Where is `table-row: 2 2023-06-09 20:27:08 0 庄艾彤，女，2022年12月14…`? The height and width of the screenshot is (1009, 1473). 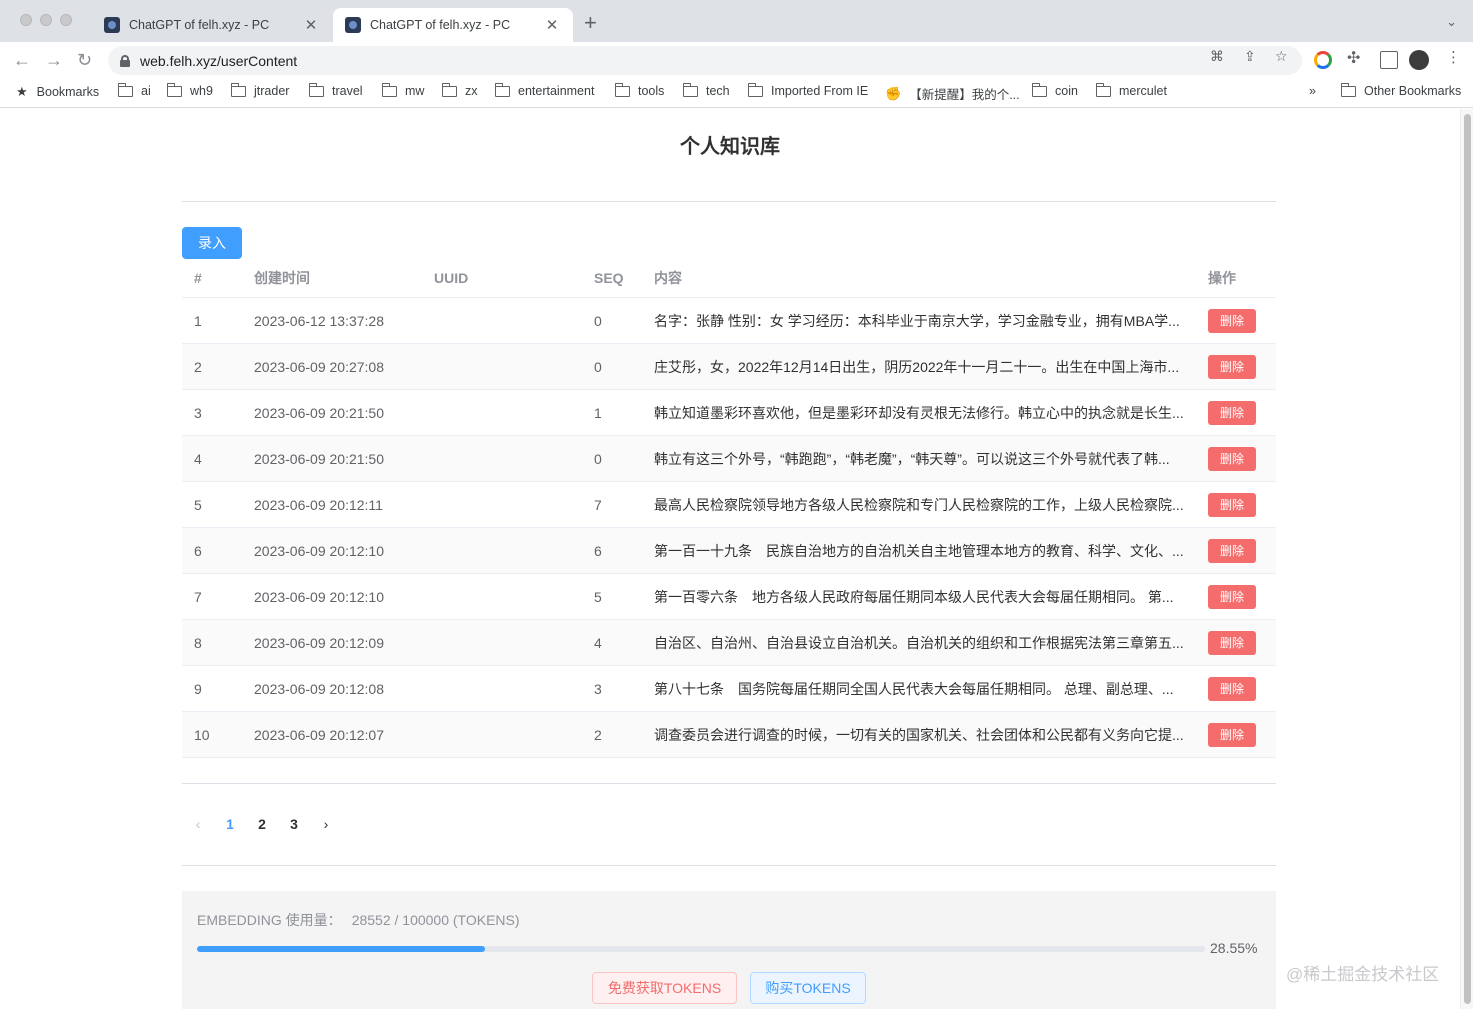
table-row: 2 2023-06-09 20:27:08 0 庄艾彤，女，2022年12月14… is located at coordinates (729, 367).